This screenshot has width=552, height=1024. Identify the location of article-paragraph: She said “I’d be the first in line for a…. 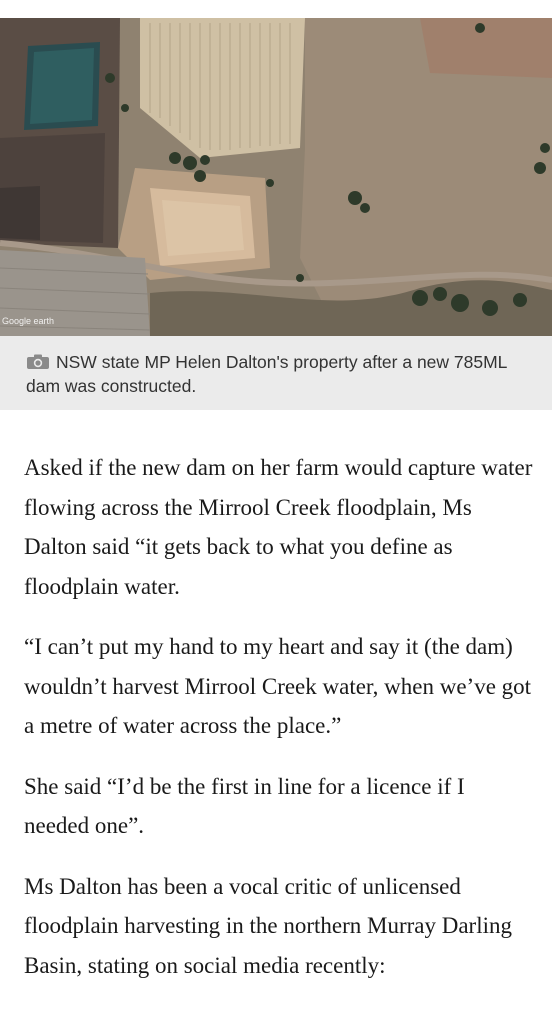
(244, 806).